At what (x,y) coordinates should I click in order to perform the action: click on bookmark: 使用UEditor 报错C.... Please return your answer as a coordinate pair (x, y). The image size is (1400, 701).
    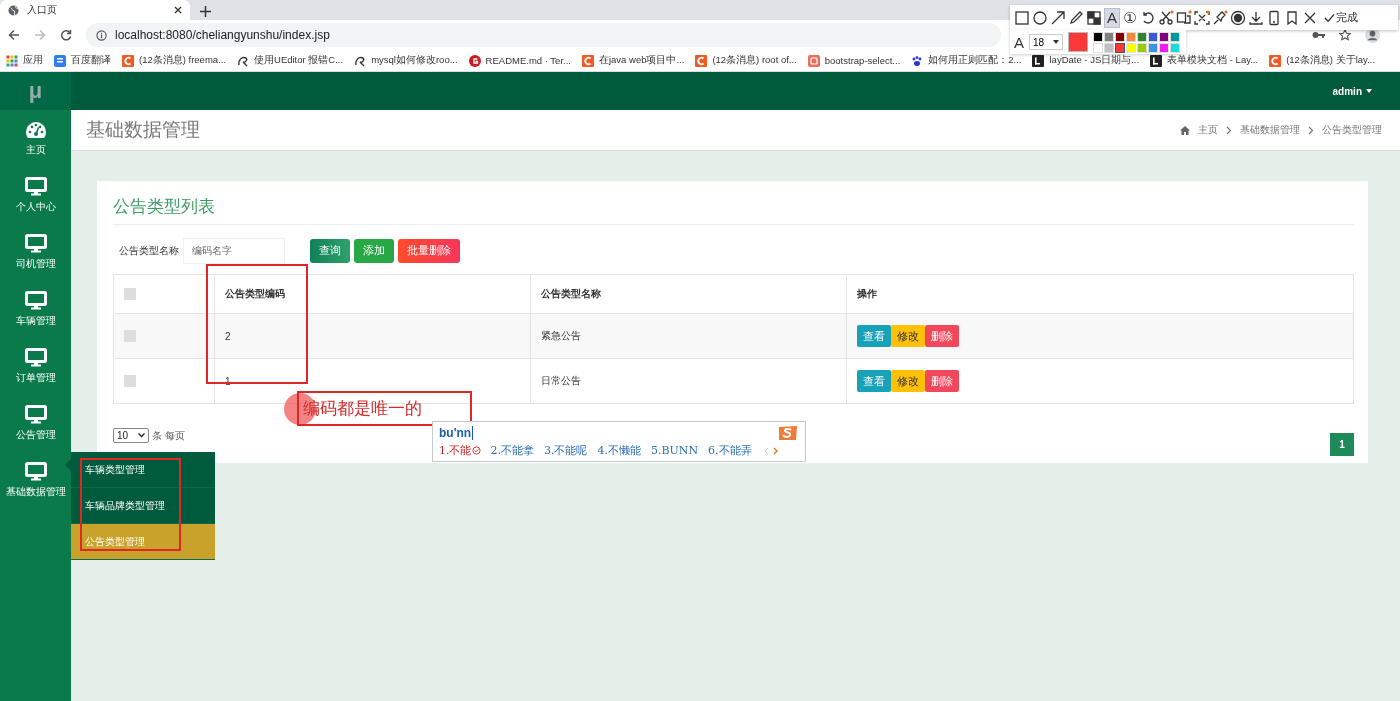
    Looking at the image, I should click on (290, 60).